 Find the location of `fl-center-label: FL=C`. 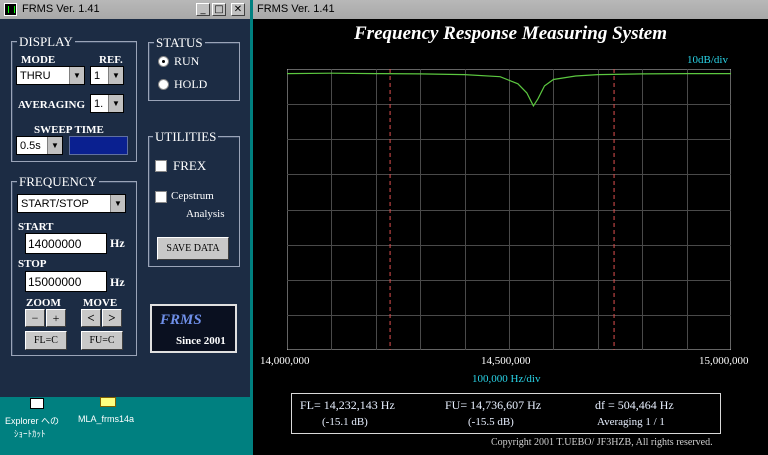

fl-center-label: FL=C is located at coordinates (46, 340).